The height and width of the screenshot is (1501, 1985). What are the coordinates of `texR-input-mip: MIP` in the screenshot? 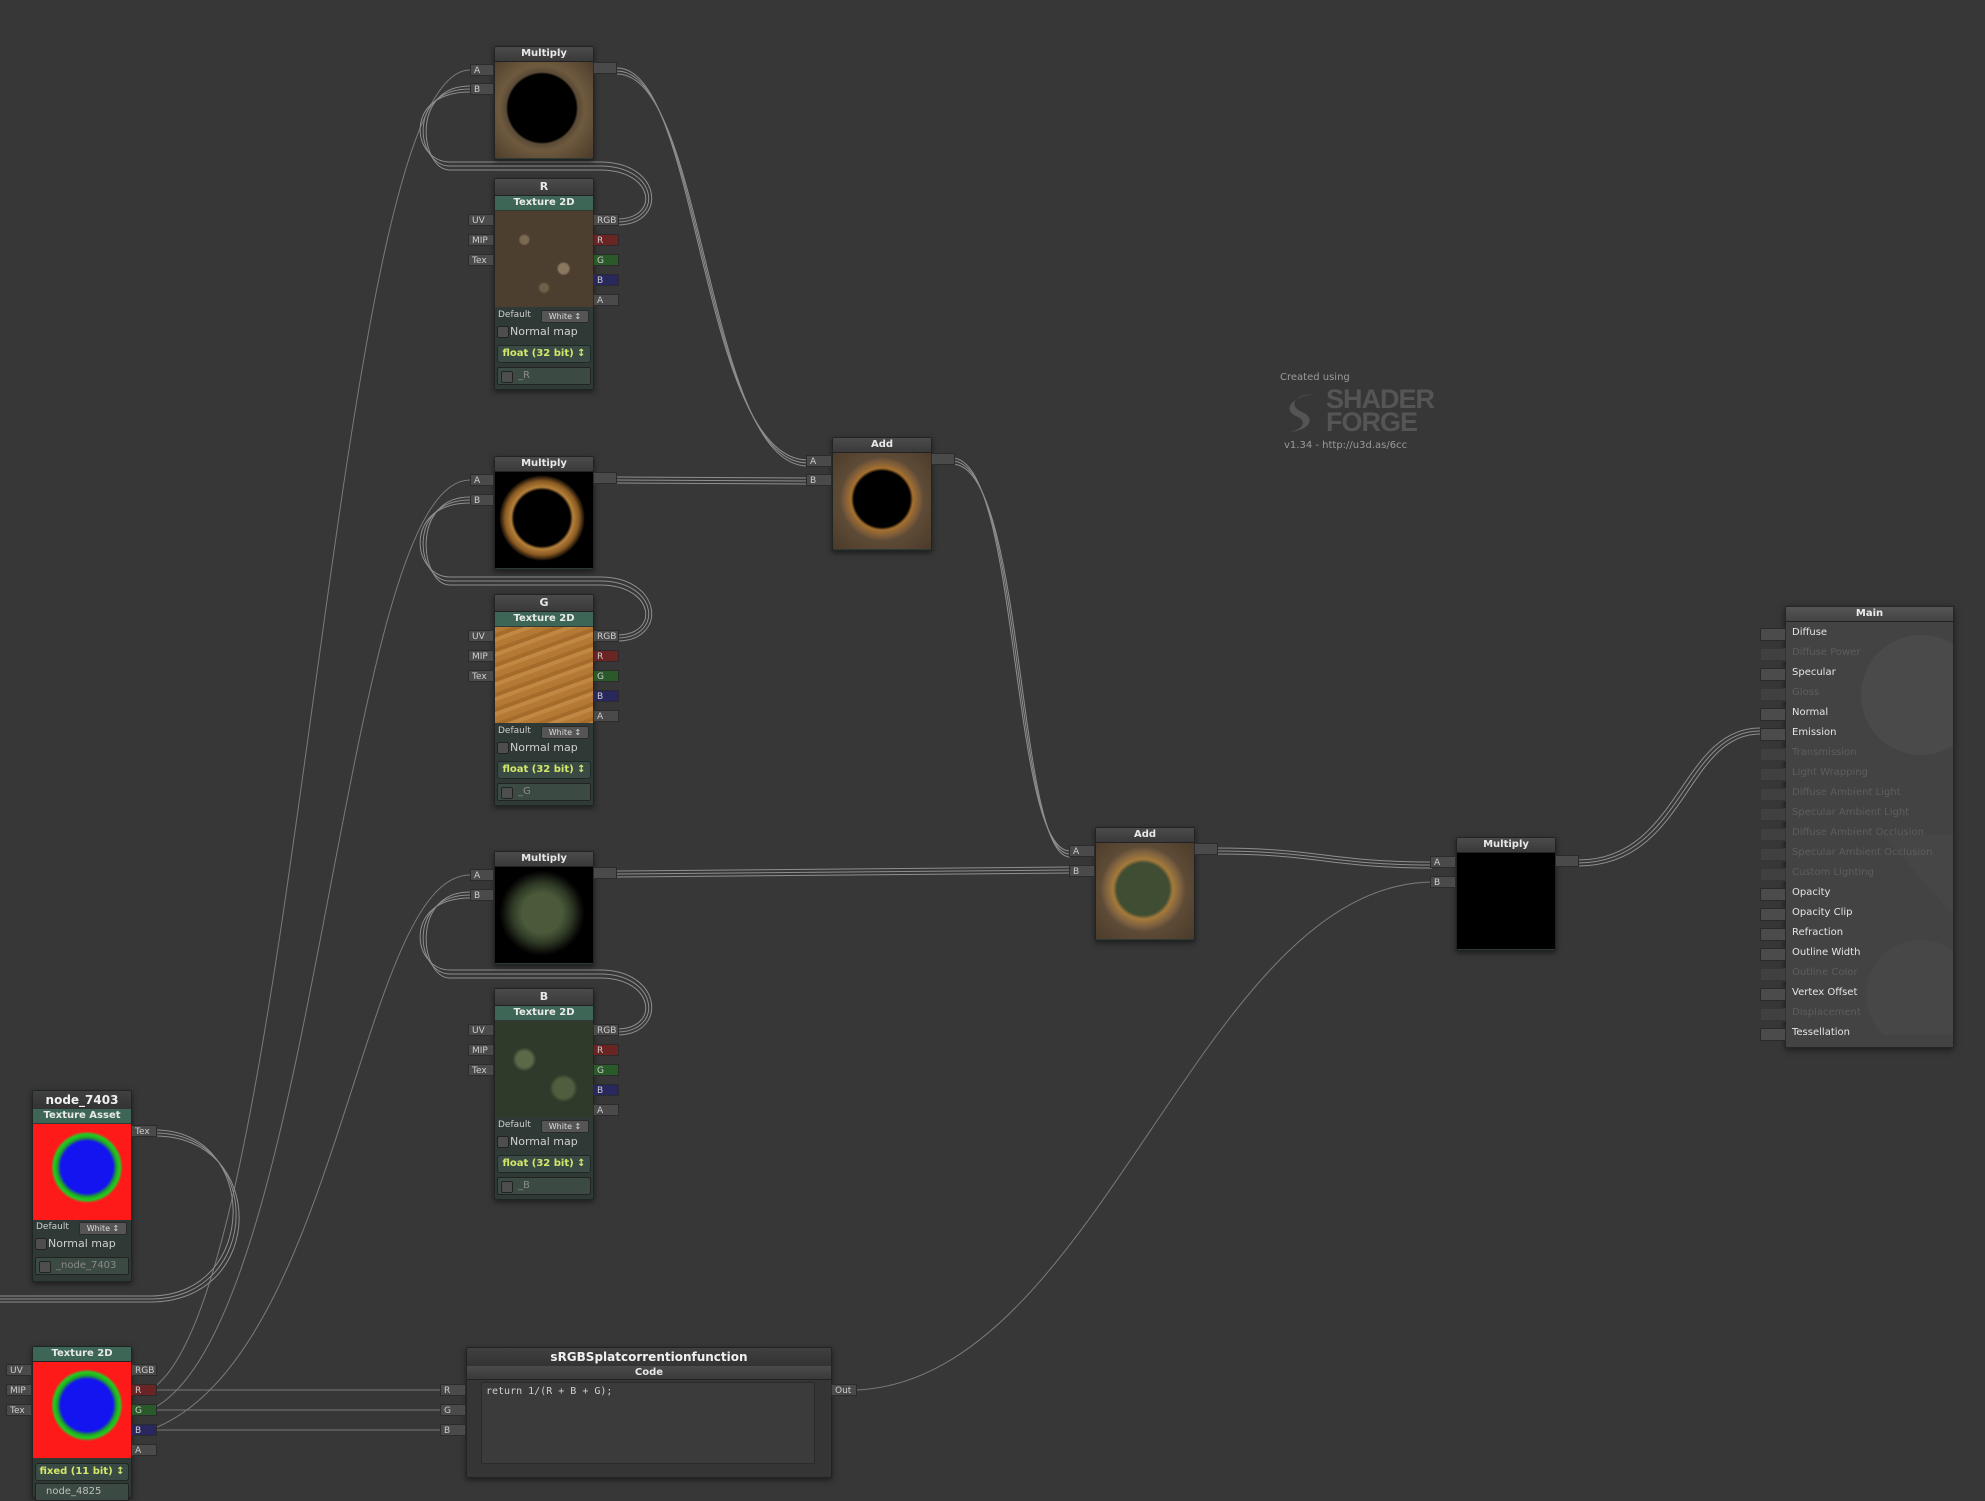 It's located at (481, 240).